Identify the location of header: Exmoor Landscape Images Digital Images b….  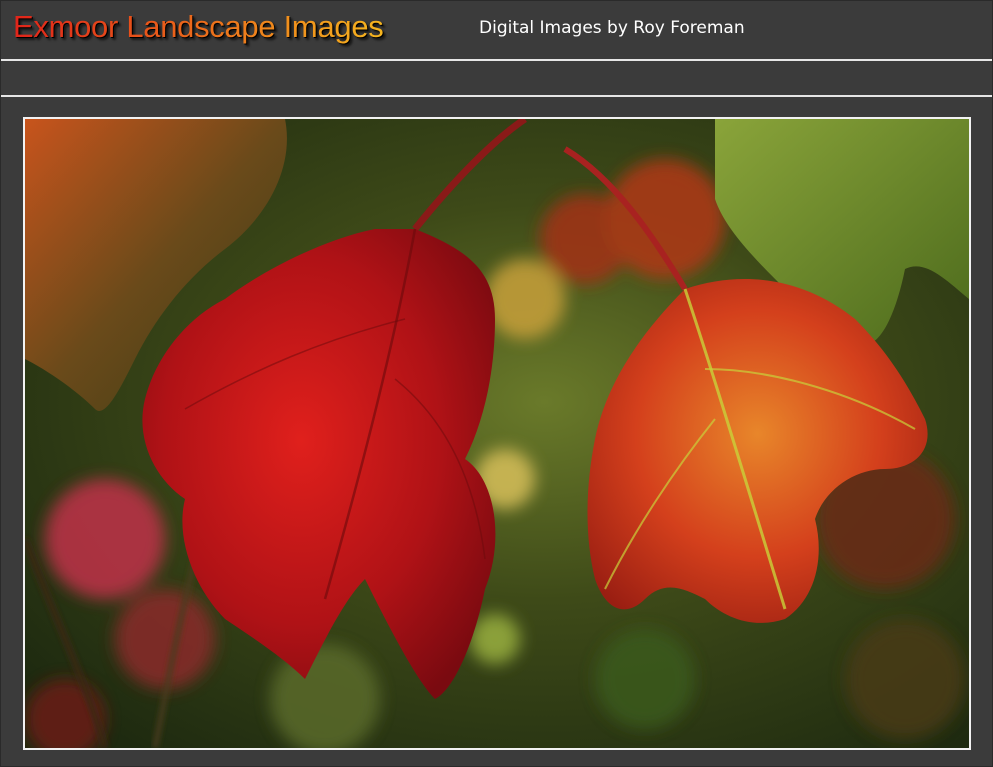
(496, 30).